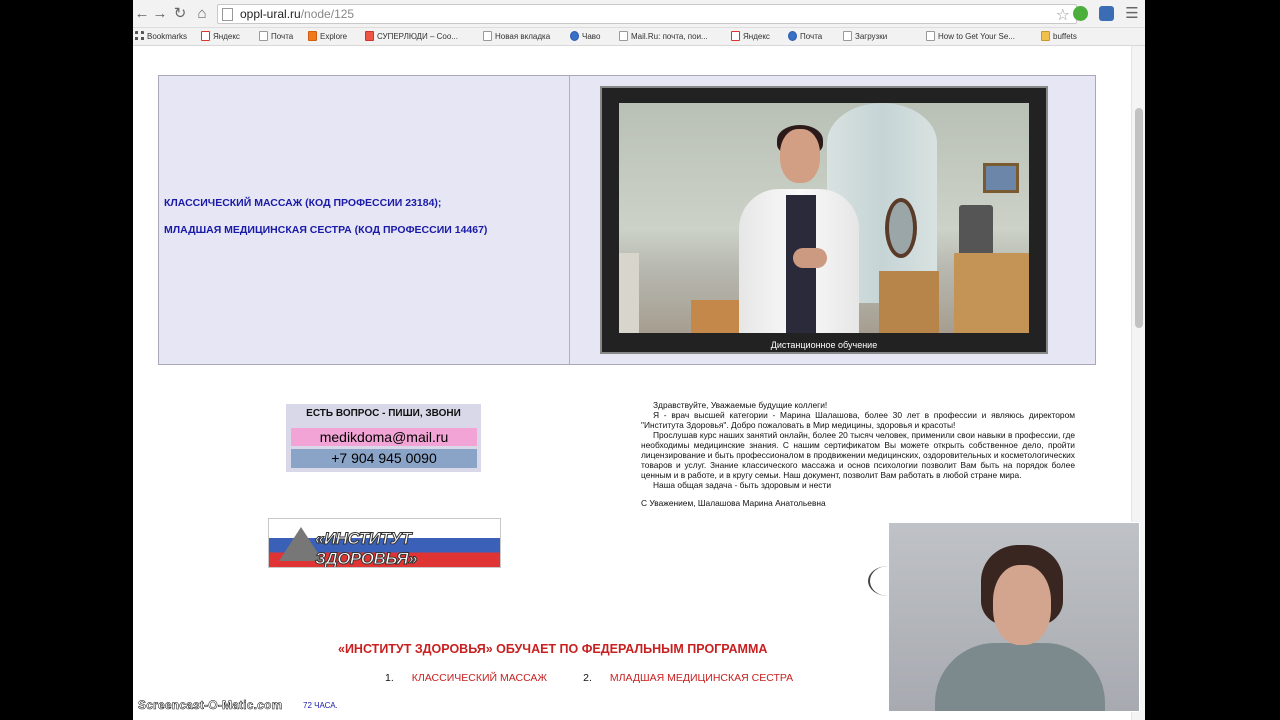 Image resolution: width=1280 pixels, height=720 pixels. What do you see at coordinates (312, 36) in the screenshot?
I see `explore-icon` at bounding box center [312, 36].